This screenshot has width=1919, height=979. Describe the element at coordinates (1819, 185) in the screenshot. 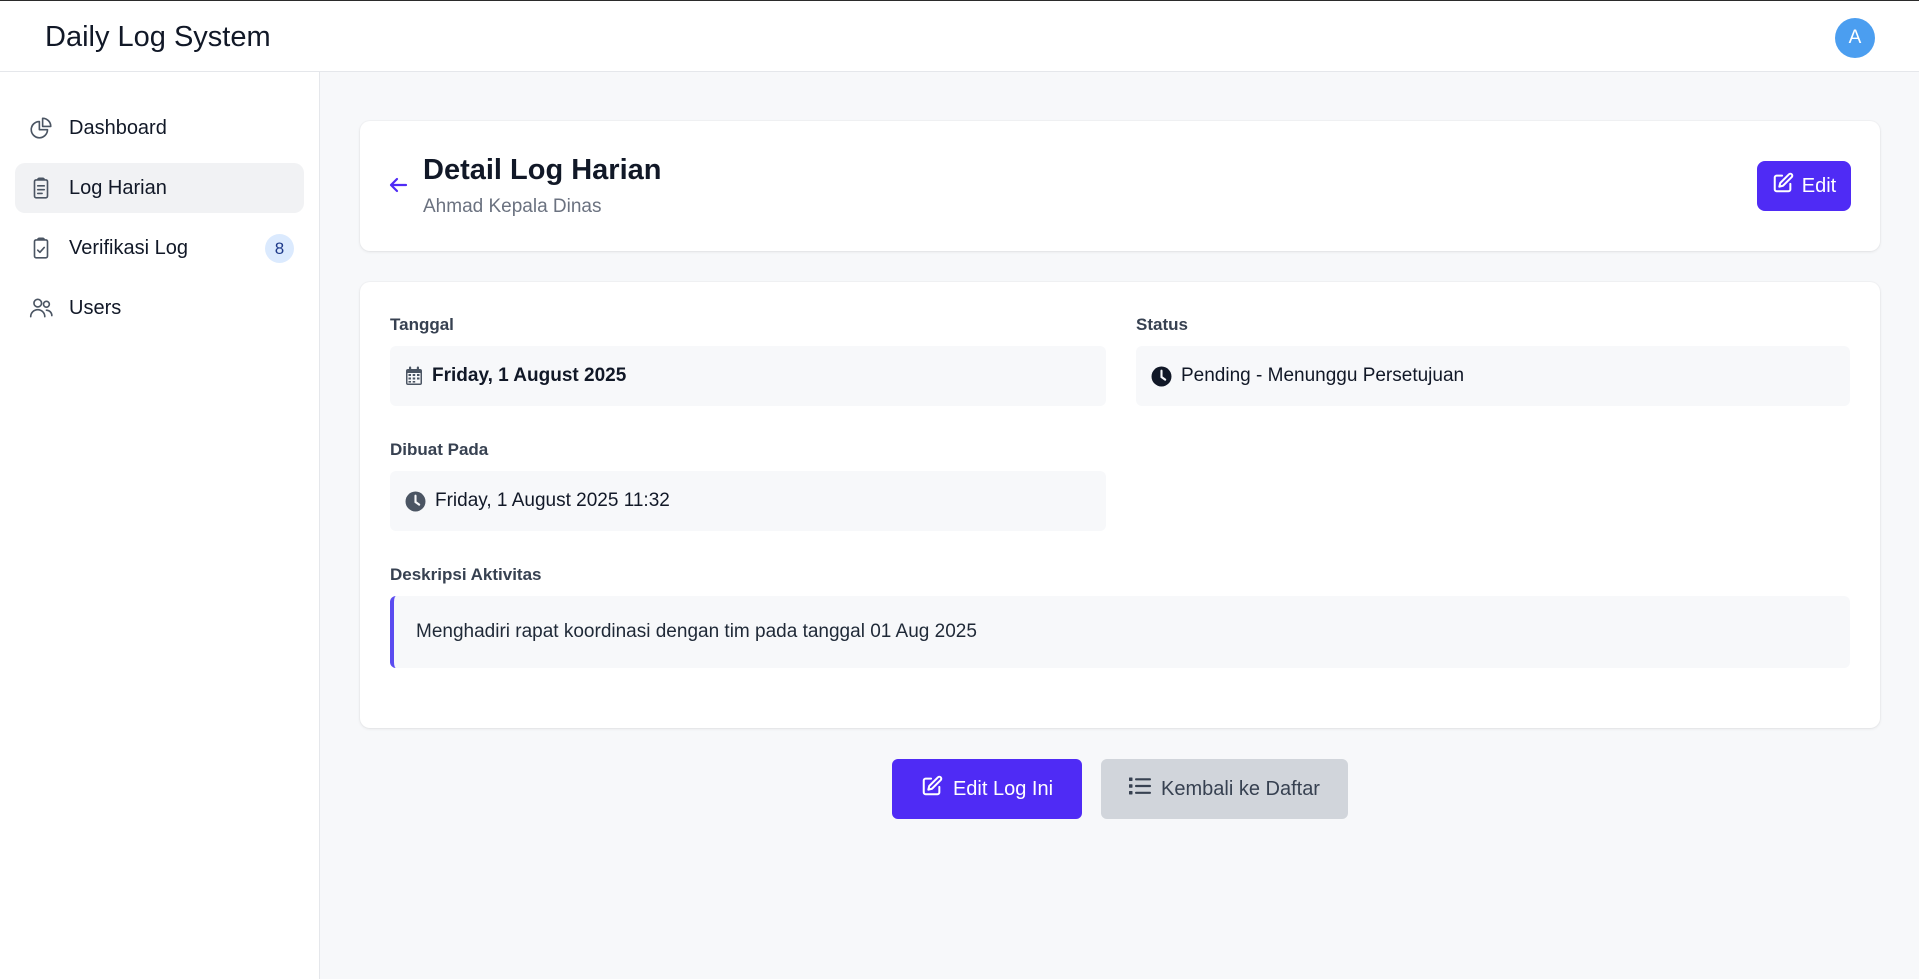

I see `edit-button-label: Edit` at that location.